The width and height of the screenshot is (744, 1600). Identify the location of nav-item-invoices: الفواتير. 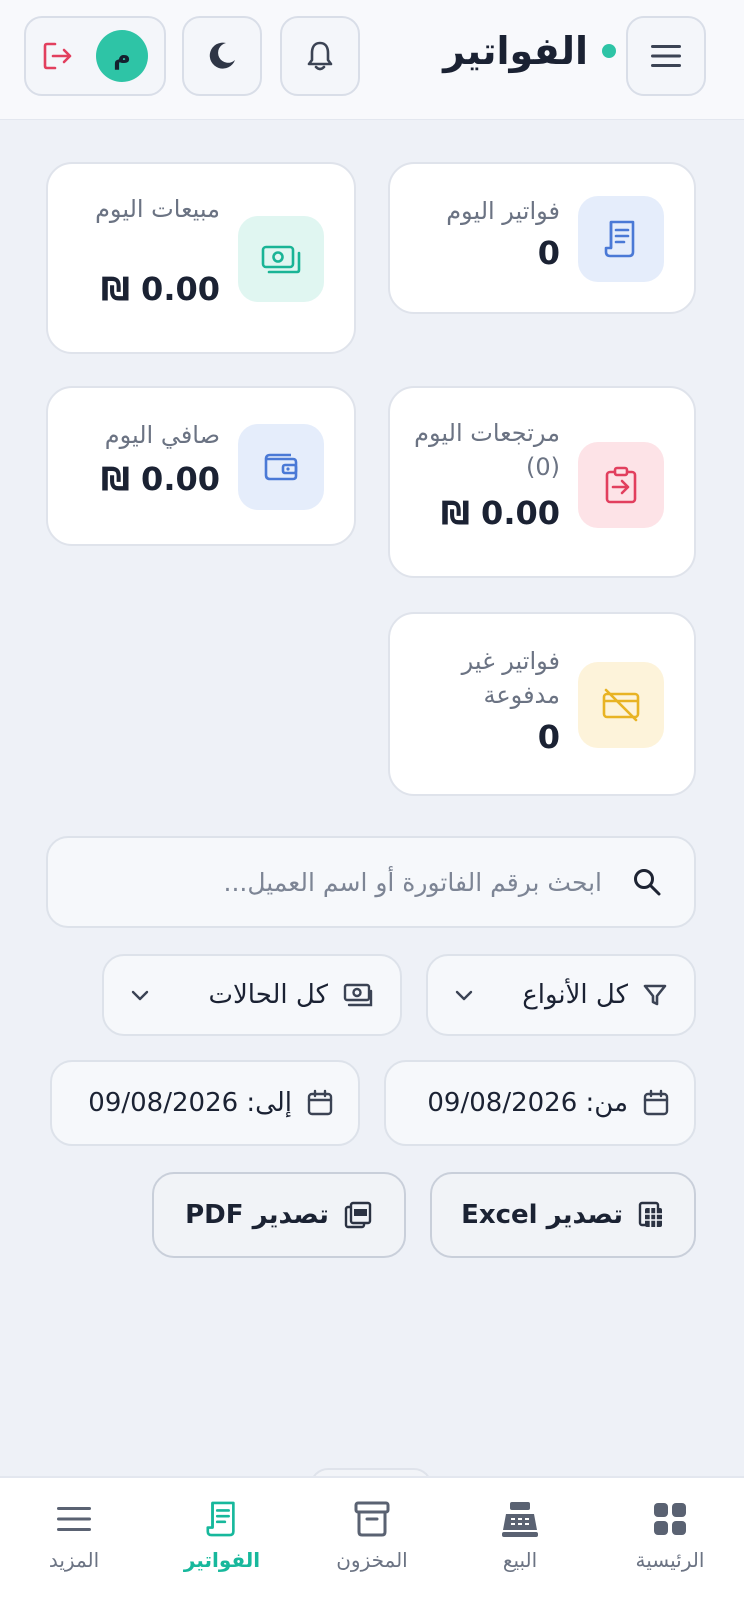
(222, 1540).